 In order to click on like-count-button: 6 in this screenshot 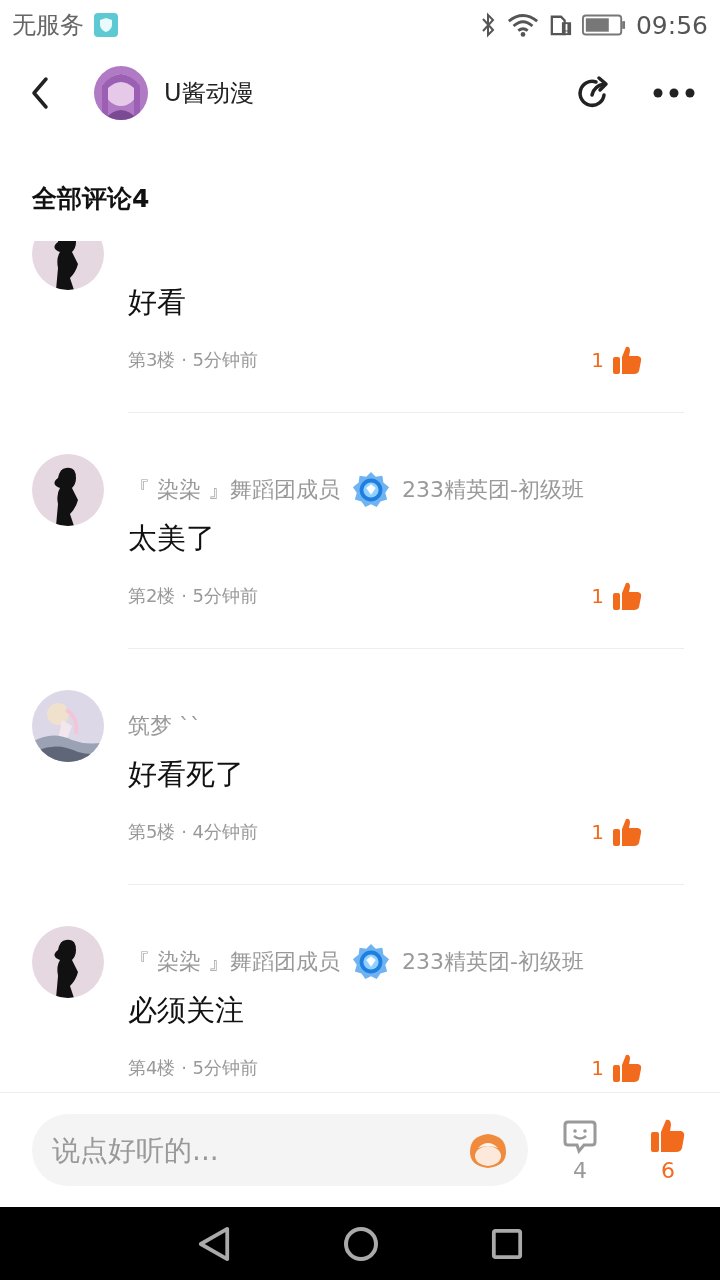, I will do `click(668, 1150)`.